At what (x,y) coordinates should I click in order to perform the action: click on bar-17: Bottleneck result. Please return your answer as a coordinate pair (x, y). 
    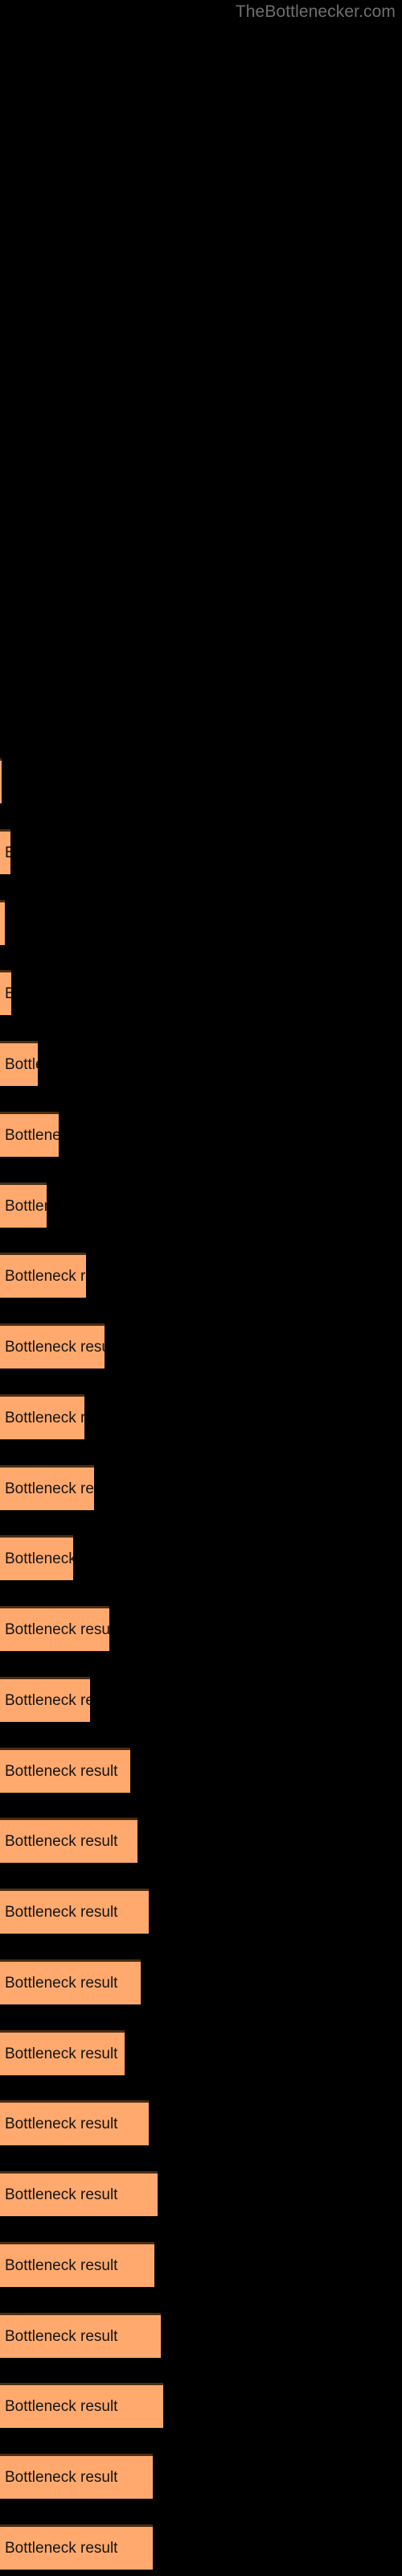
    Looking at the image, I should click on (74, 1911).